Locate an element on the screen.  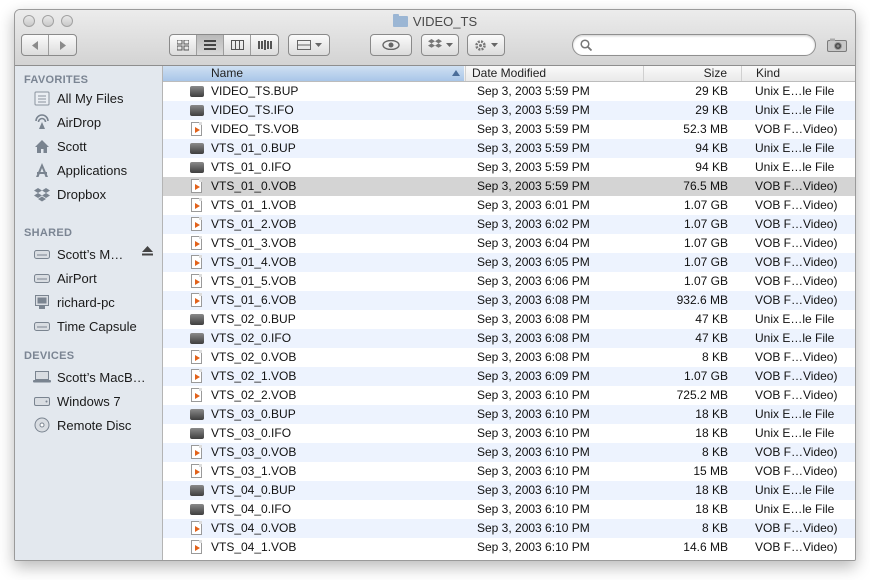
arrange-button is located at coordinates (309, 45).